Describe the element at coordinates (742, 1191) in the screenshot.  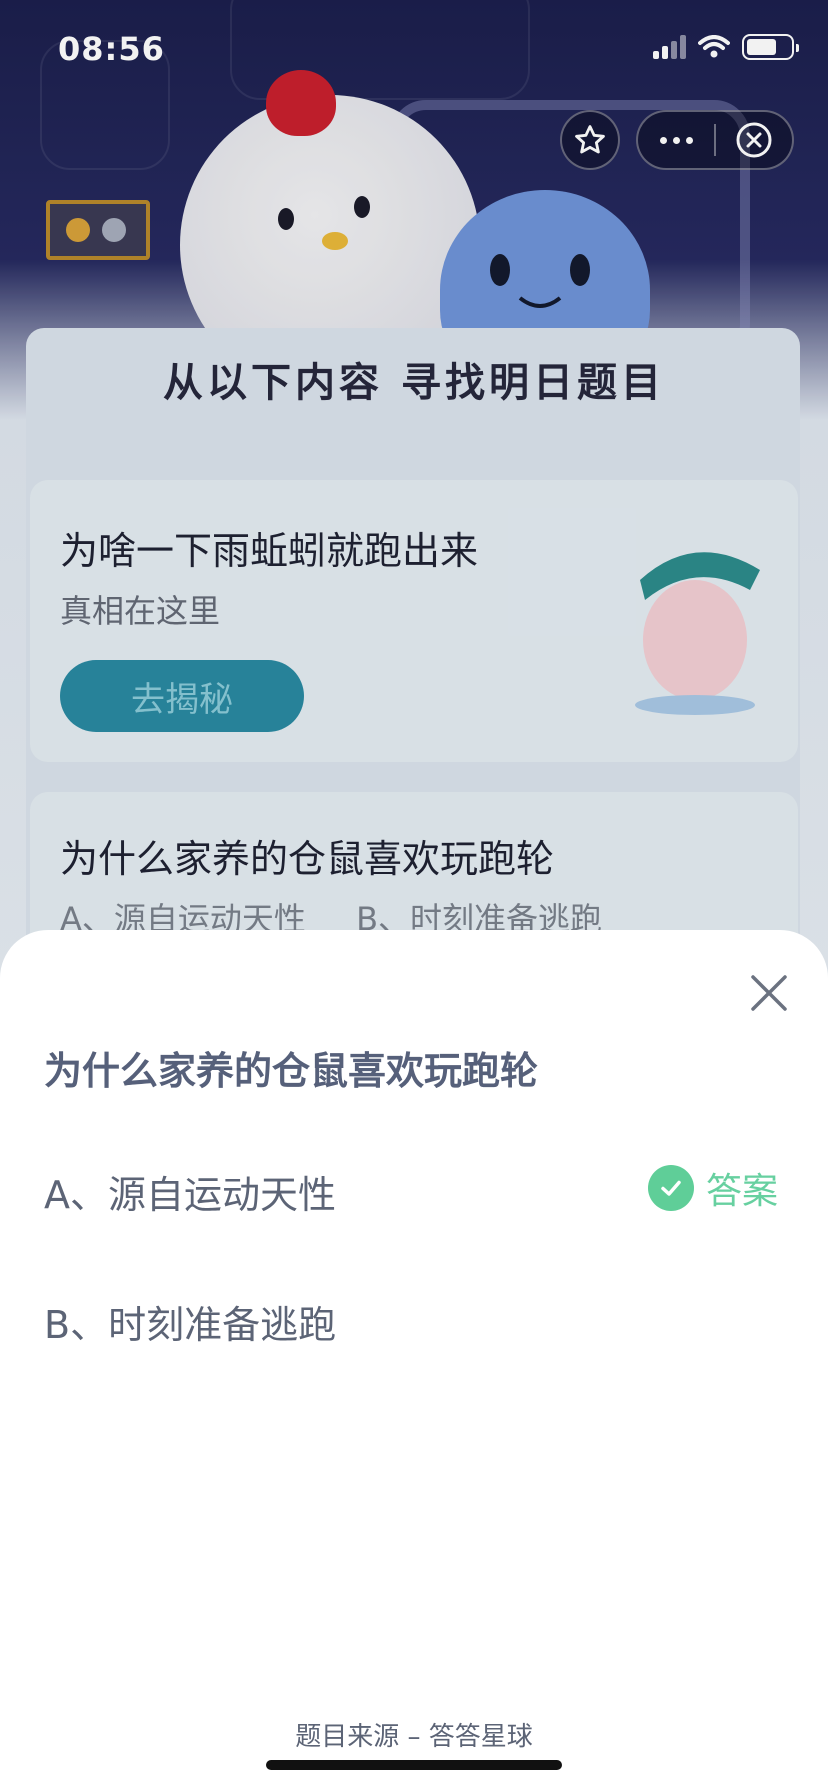
I see `answer-label: 答案` at that location.